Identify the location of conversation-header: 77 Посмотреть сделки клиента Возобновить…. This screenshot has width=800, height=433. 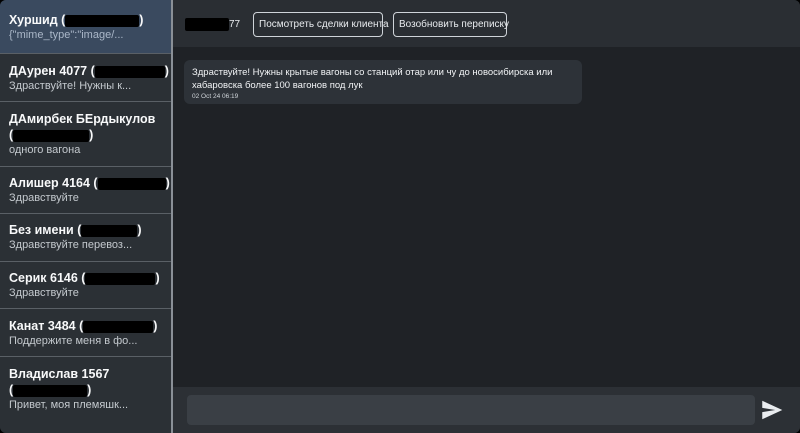
(486, 23).